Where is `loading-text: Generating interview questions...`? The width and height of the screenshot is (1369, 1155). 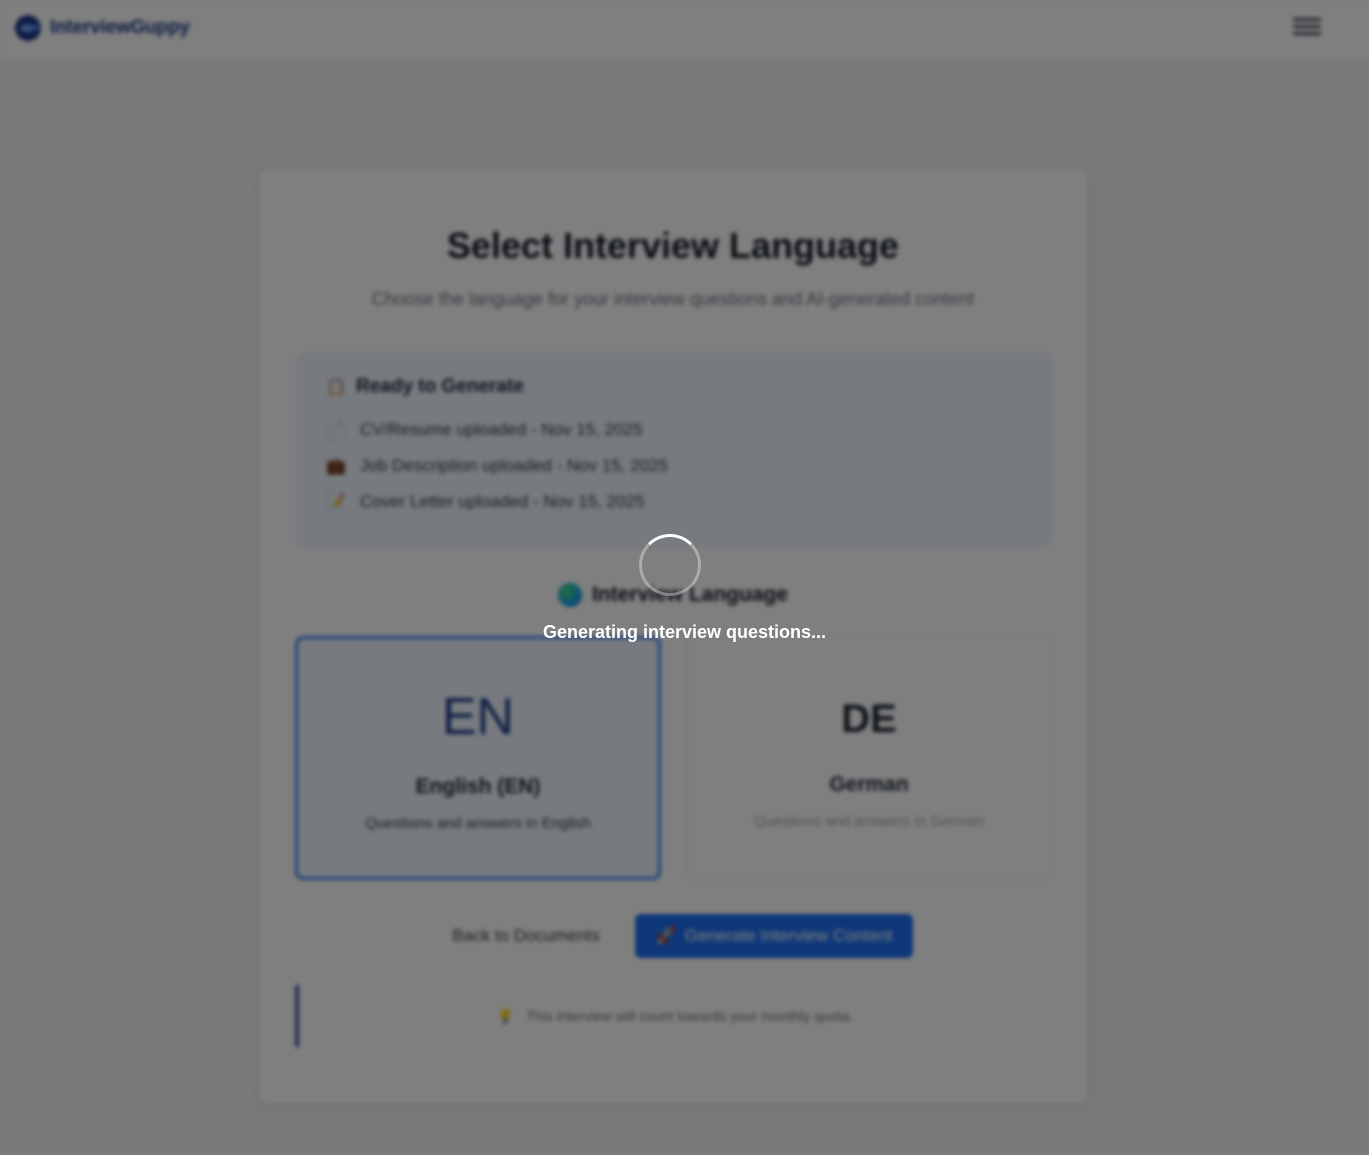
loading-text: Generating interview questions... is located at coordinates (684, 632).